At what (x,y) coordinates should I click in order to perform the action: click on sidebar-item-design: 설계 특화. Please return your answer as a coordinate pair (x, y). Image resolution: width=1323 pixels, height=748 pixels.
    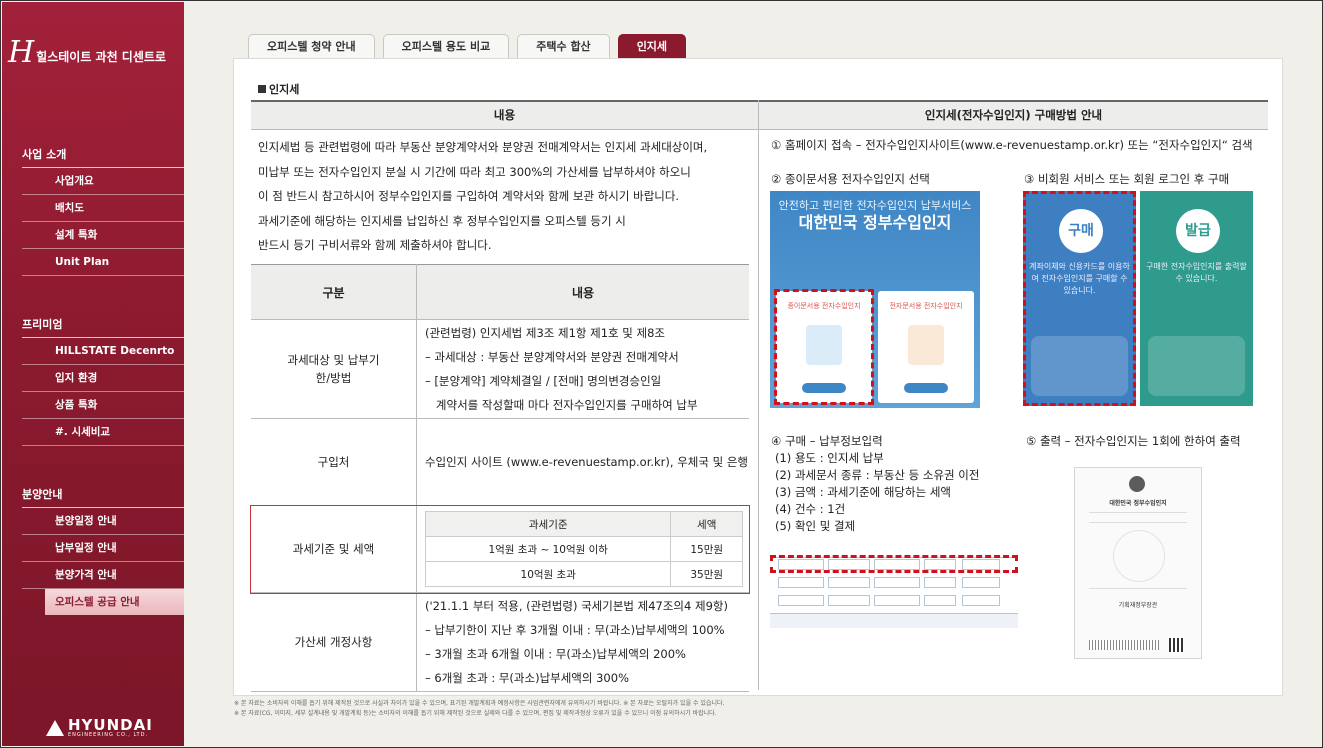
    Looking at the image, I should click on (103, 235).